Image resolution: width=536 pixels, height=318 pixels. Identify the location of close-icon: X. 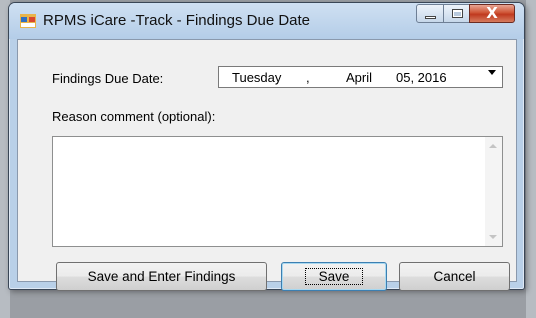
(492, 13).